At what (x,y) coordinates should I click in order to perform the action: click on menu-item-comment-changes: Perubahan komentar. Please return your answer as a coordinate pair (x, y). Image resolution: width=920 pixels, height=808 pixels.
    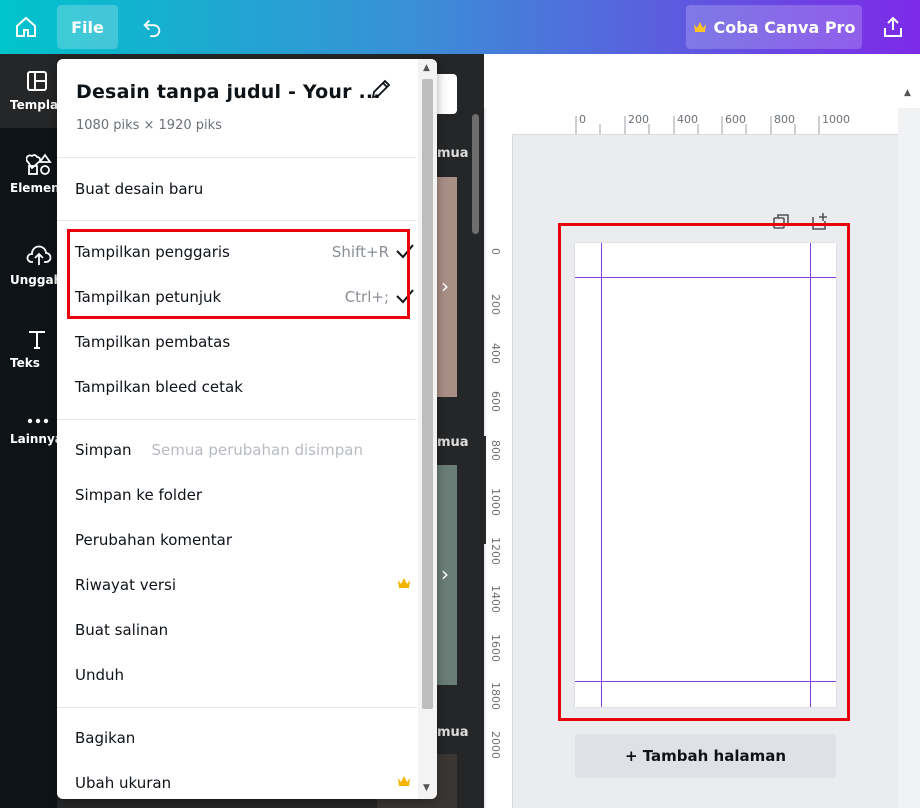
    Looking at the image, I should click on (240, 540).